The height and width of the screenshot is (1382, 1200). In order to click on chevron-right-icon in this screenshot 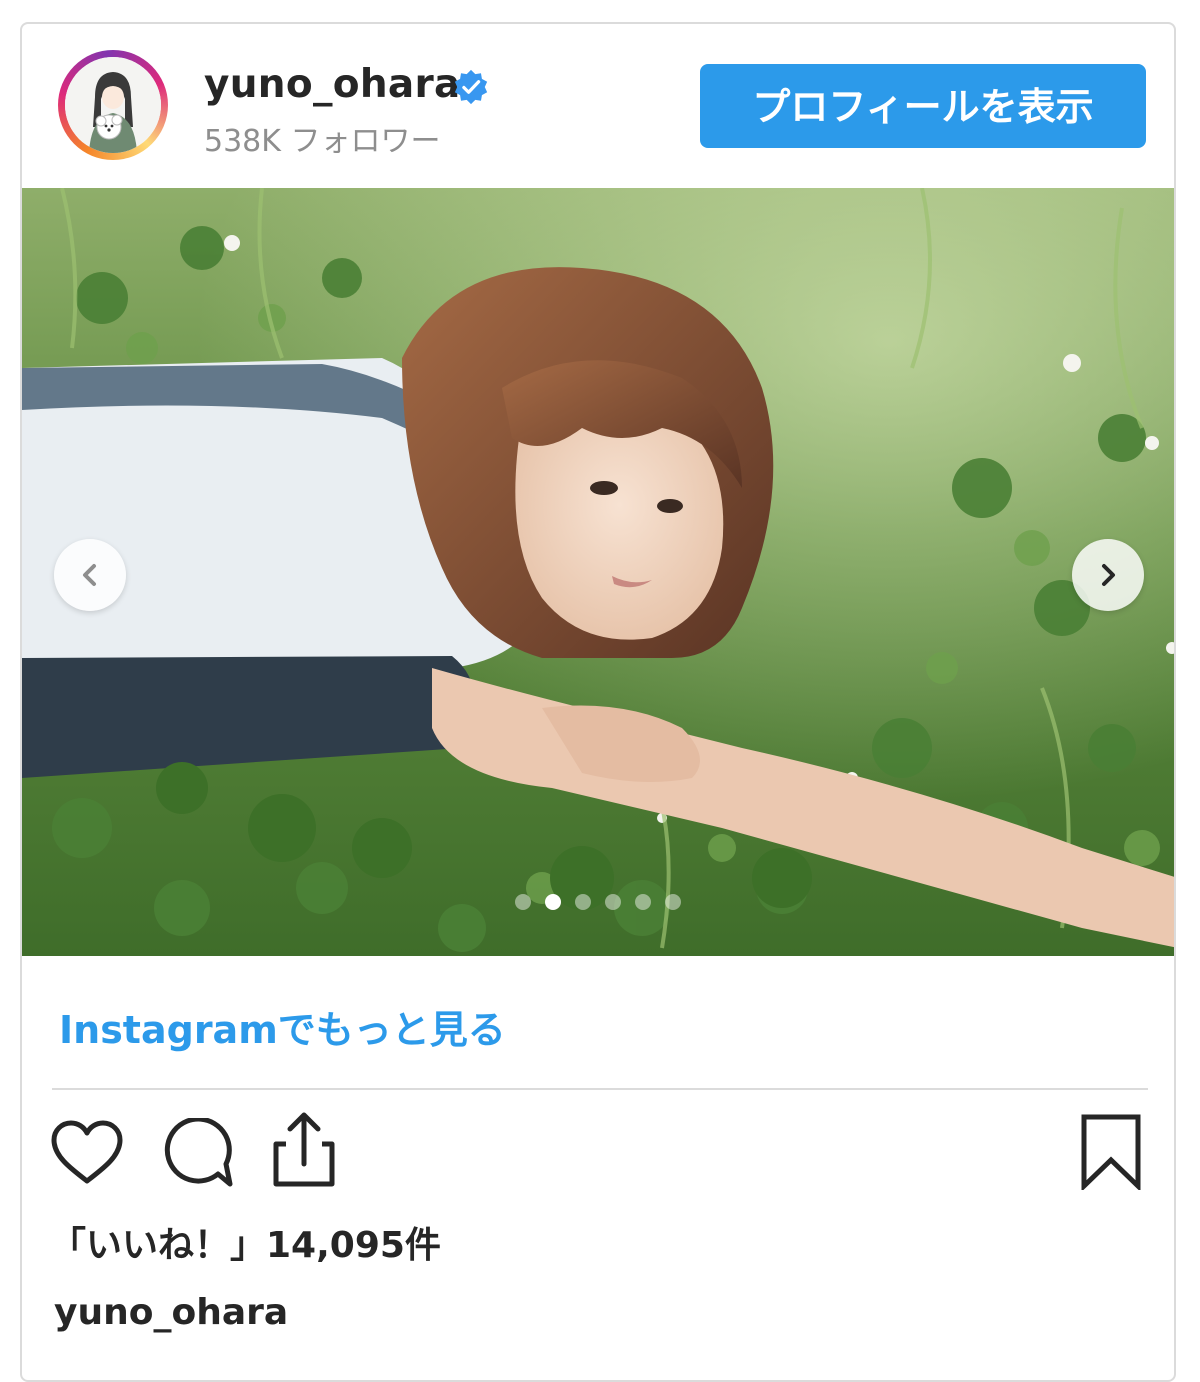, I will do `click(1108, 575)`.